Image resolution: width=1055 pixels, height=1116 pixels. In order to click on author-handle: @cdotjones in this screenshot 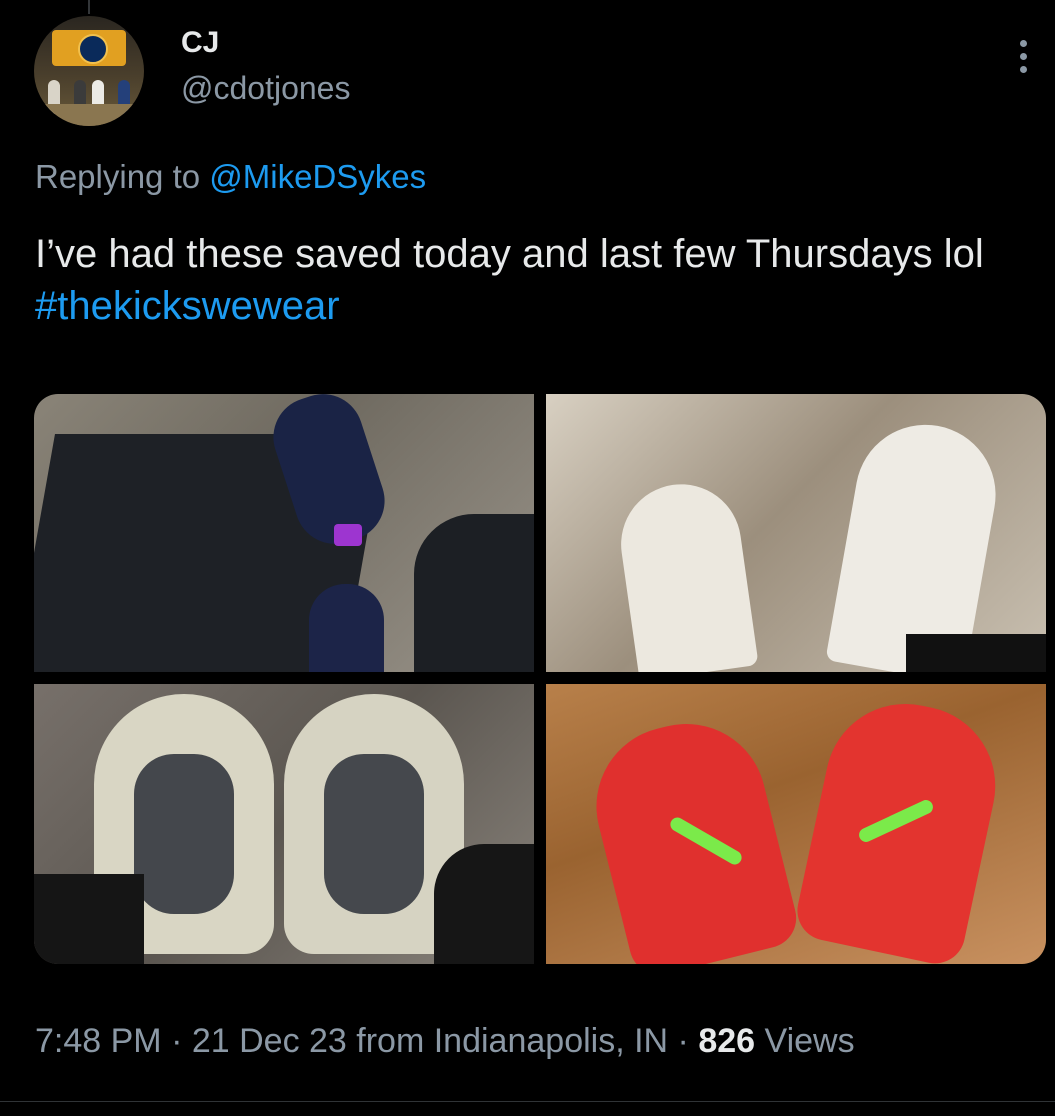, I will do `click(265, 88)`.